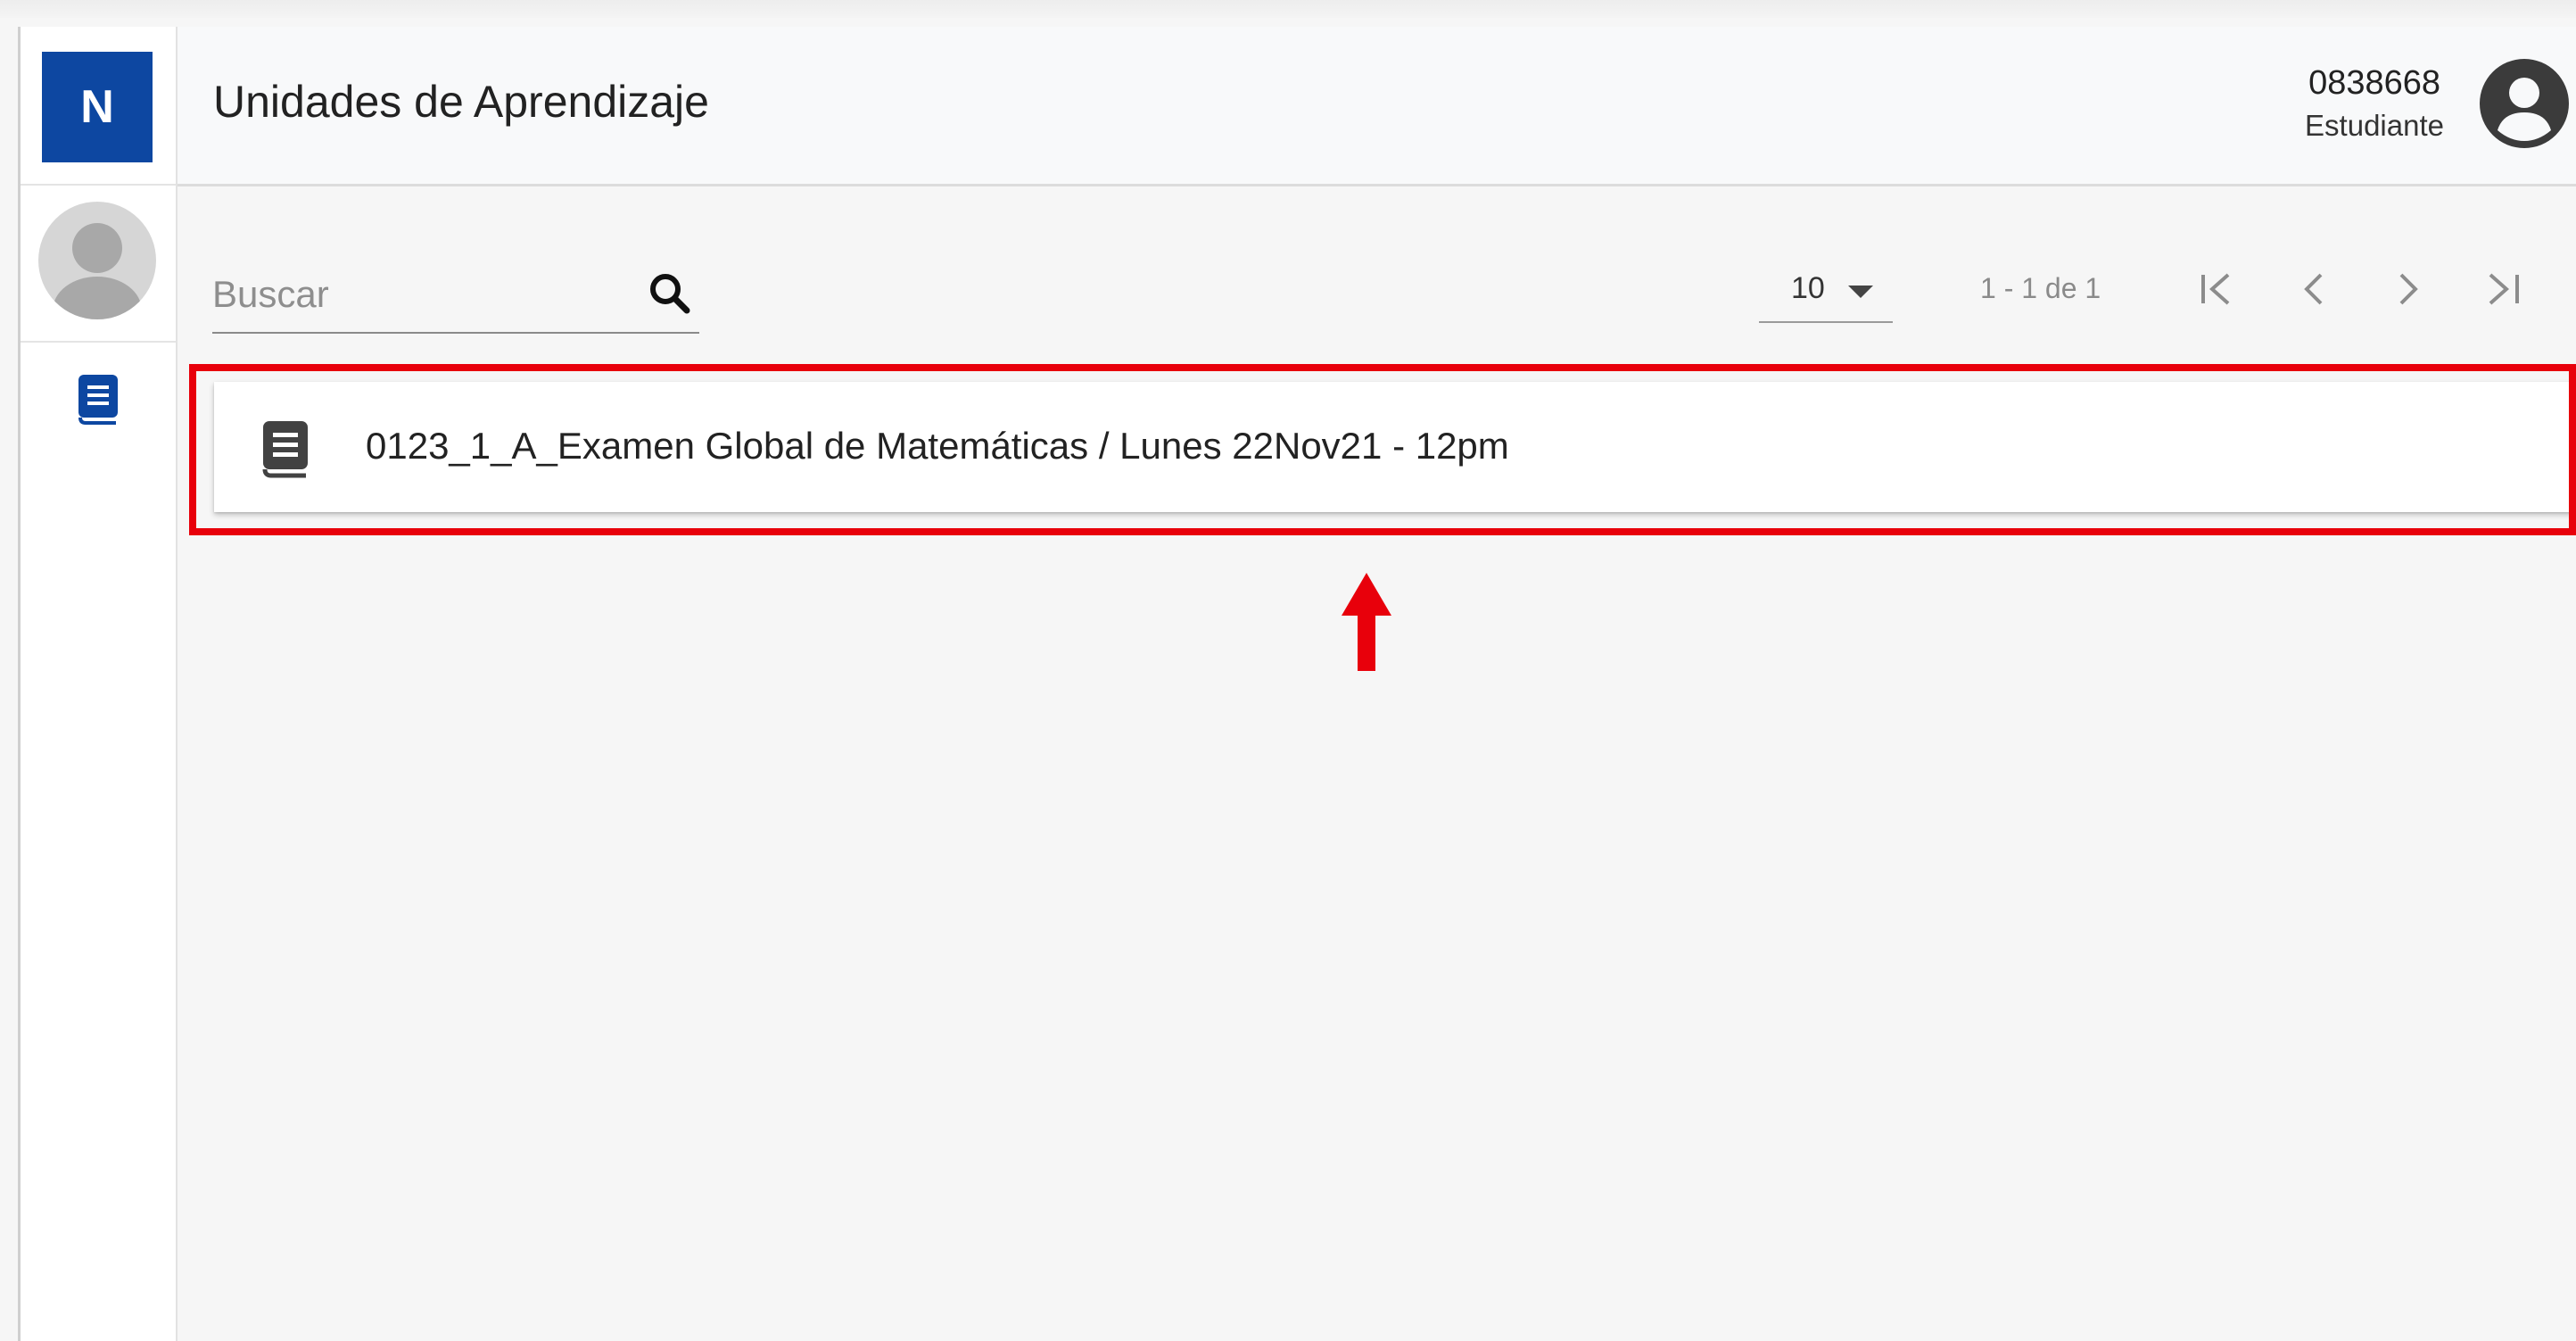  I want to click on search-field, so click(456, 297).